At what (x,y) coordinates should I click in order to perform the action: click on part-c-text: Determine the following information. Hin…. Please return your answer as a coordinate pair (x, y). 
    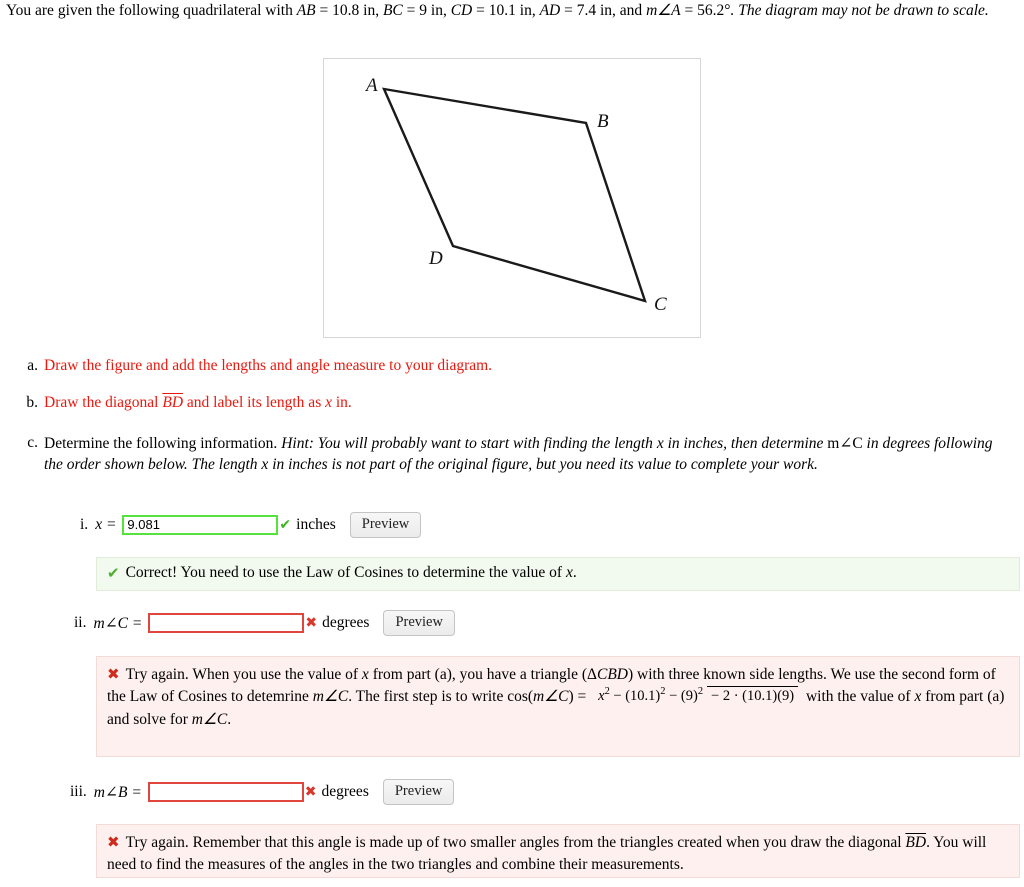
    Looking at the image, I should click on (523, 455).